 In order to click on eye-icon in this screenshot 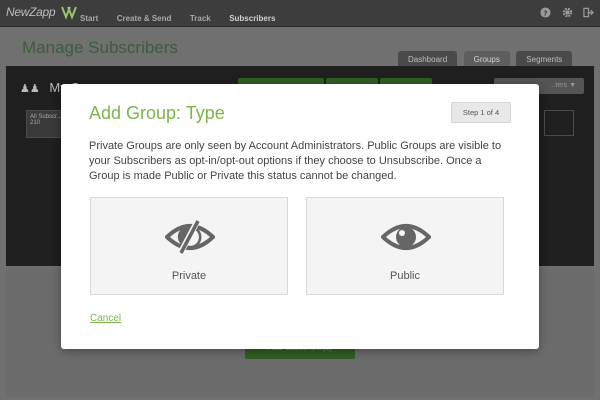, I will do `click(406, 237)`.